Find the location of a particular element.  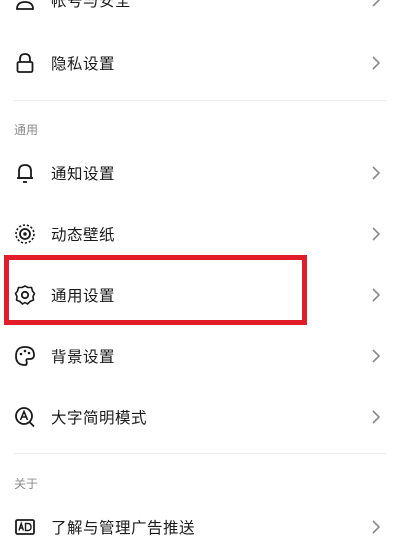

lock-icon is located at coordinates (25, 63).